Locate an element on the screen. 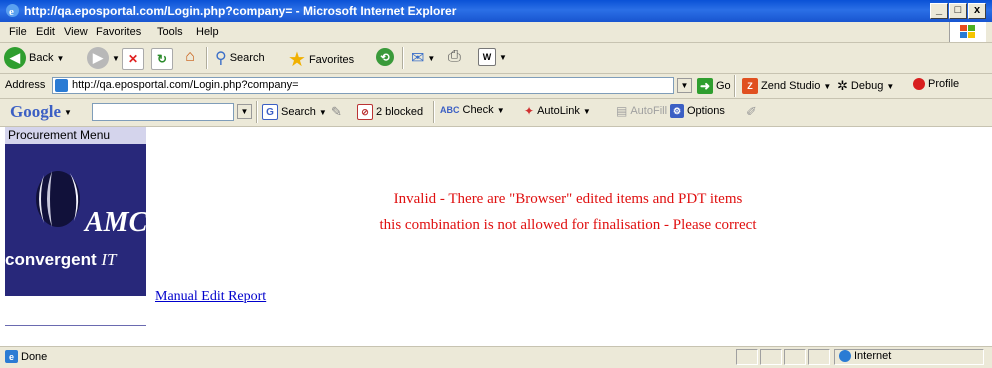 The image size is (992, 368). svg-text: e is located at coordinates (11, 12).